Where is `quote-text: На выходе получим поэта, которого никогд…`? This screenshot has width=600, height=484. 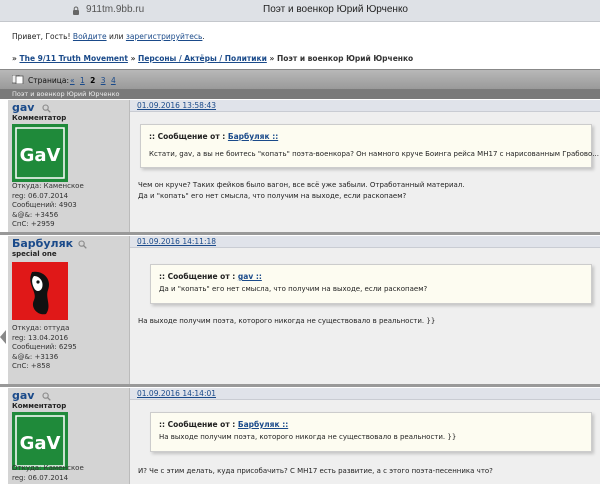 quote-text: На выходе получим поэта, которого никогд… is located at coordinates (308, 437).